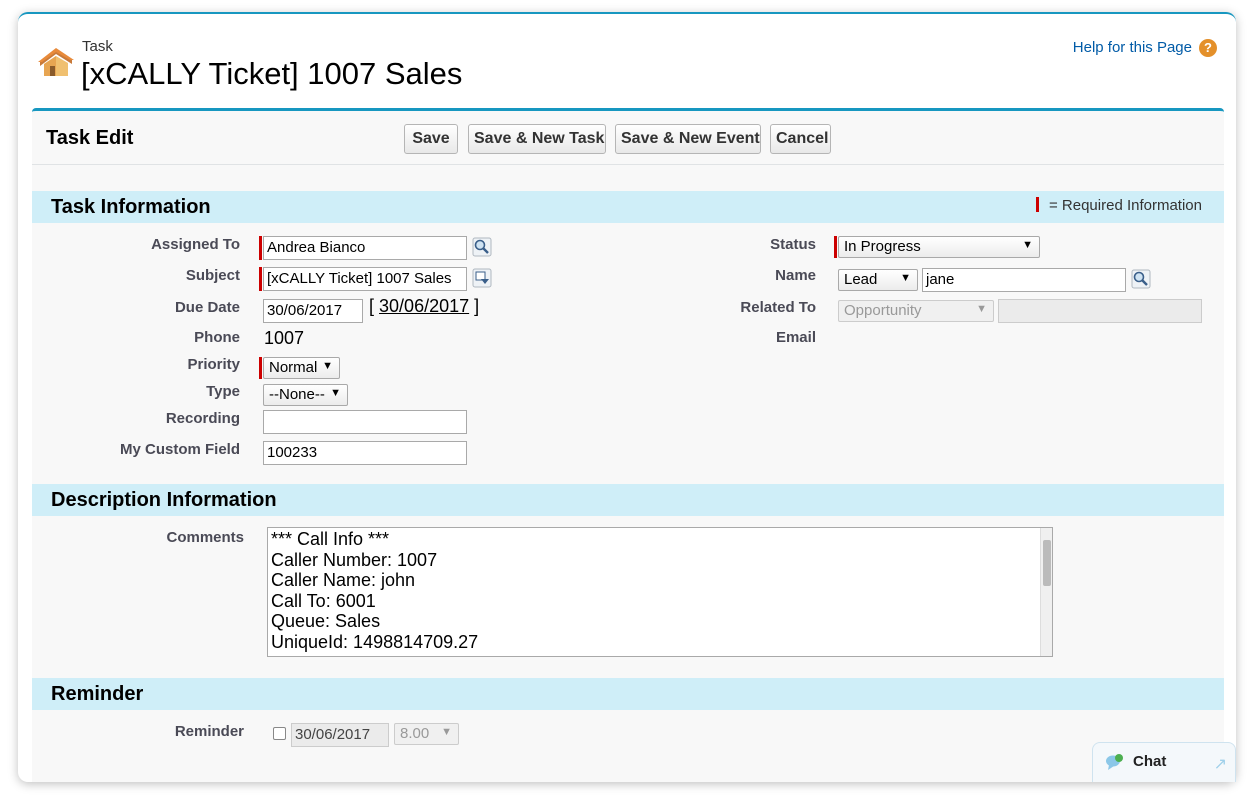 This screenshot has width=1254, height=804. Describe the element at coordinates (217, 337) in the screenshot. I see `phone-label: Phone` at that location.